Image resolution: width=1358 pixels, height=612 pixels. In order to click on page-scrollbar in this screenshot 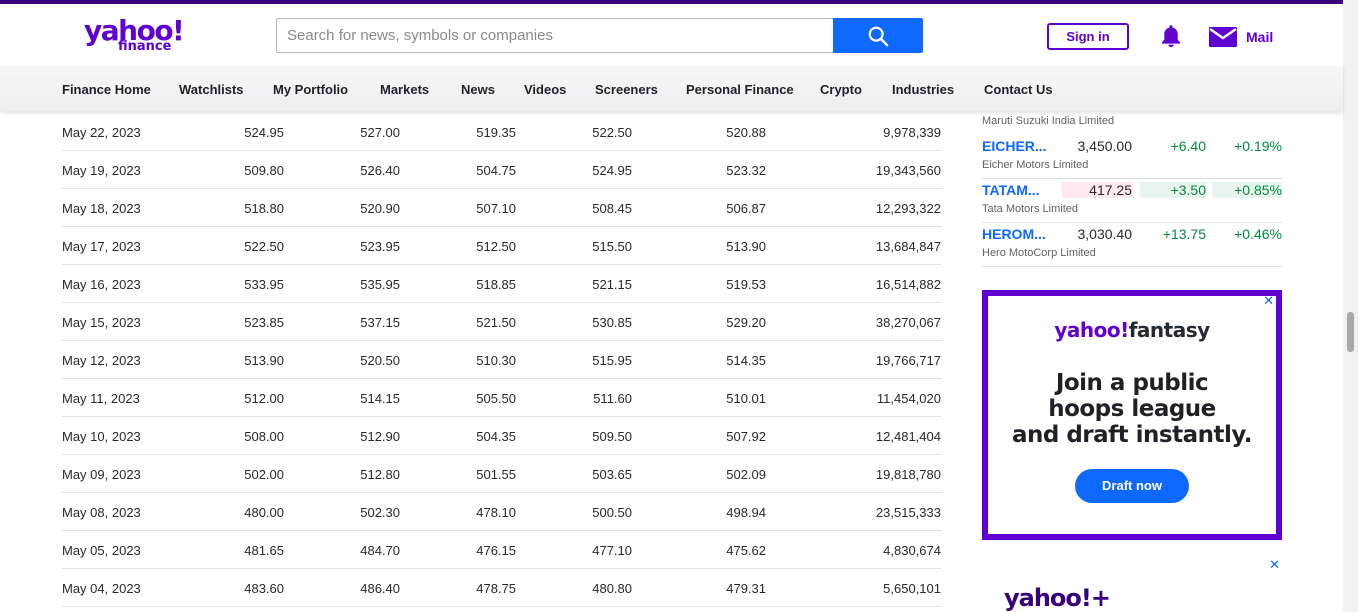, I will do `click(1350, 306)`.